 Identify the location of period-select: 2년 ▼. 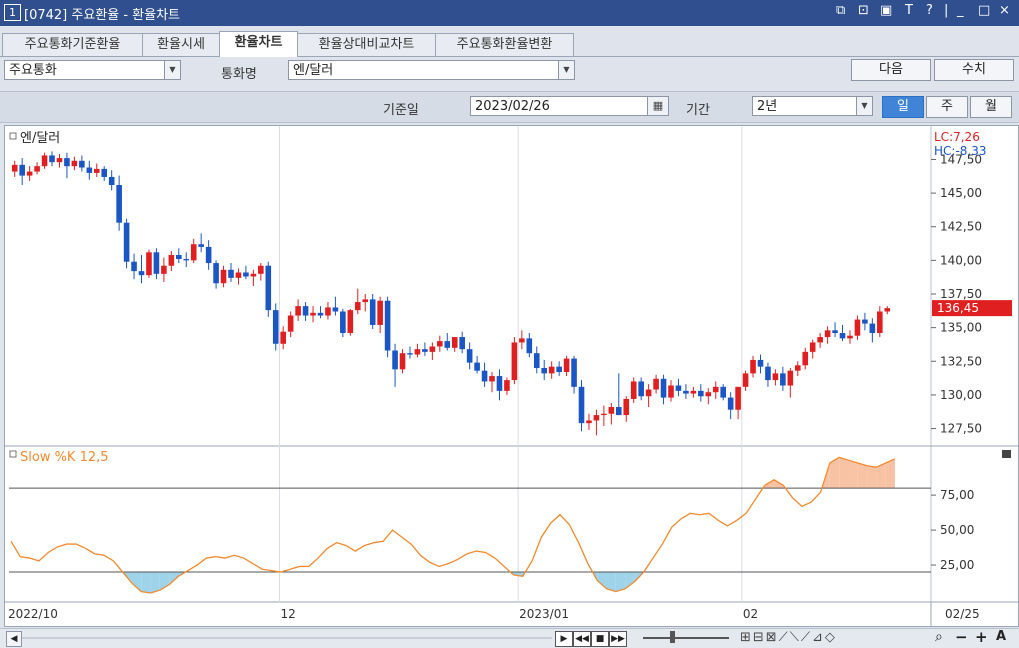
(812, 106).